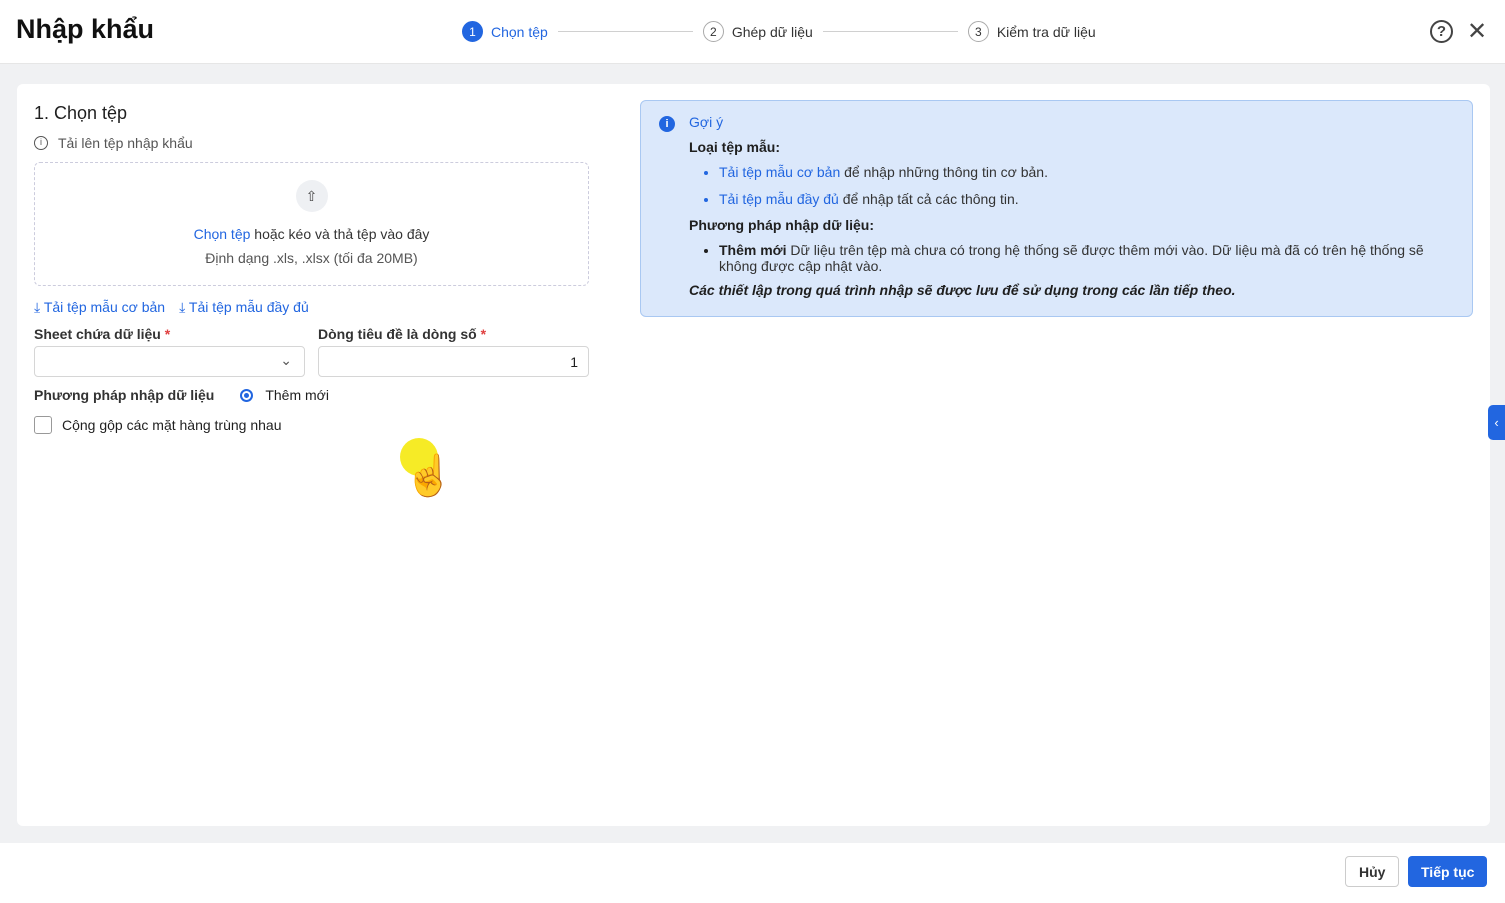 This screenshot has width=1505, height=903. What do you see at coordinates (1046, 31) in the screenshot?
I see `step-label: Kiểm tra dữ liệu` at bounding box center [1046, 31].